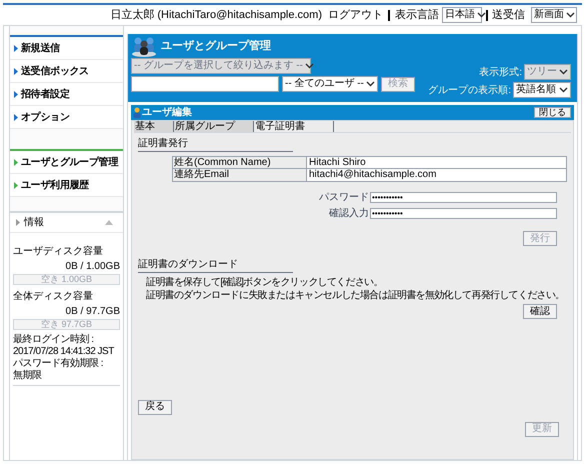 The width and height of the screenshot is (585, 467). I want to click on info-text: 最終ログイン時刻 :, so click(54, 340).